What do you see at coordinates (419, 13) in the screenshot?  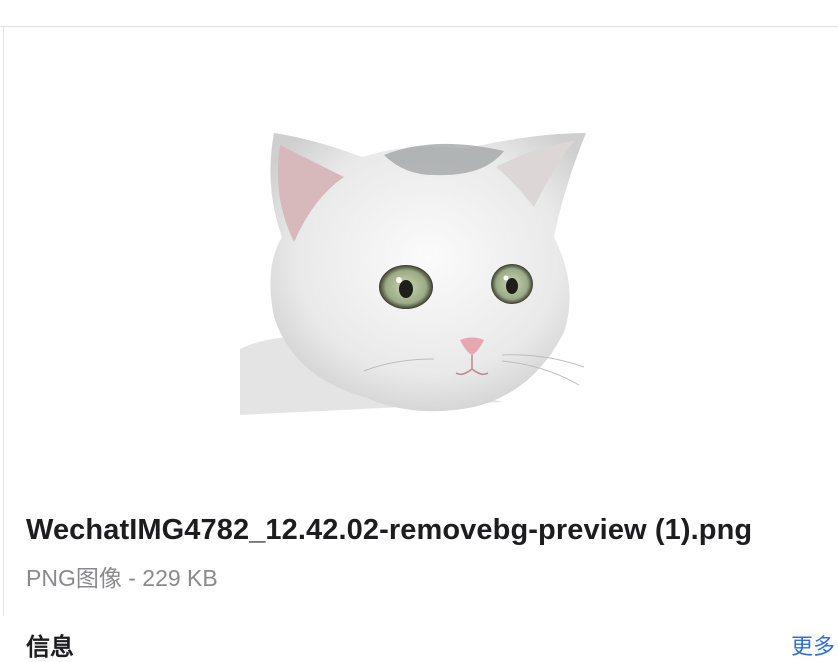 I see `top-toolbar-area` at bounding box center [419, 13].